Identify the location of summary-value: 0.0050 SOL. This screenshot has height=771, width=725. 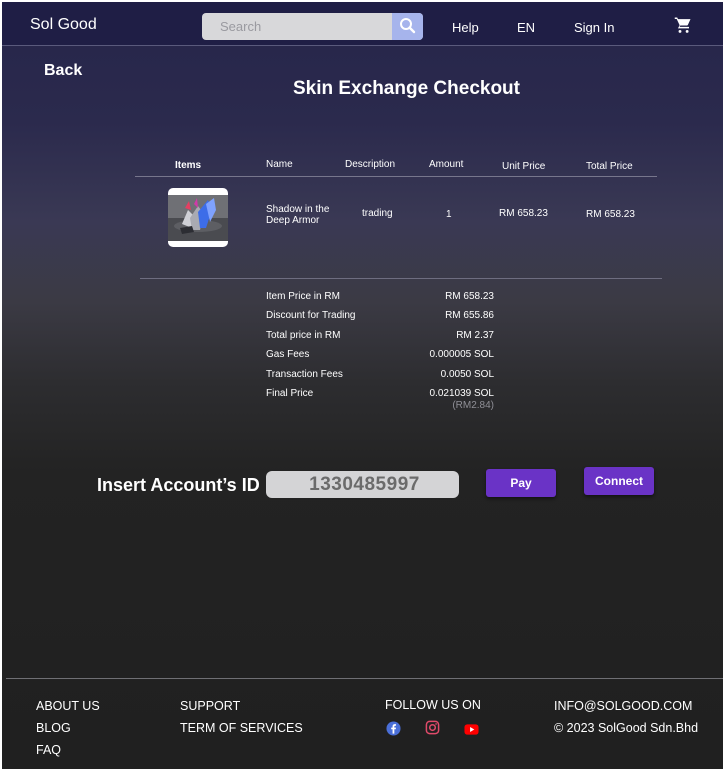
(467, 374).